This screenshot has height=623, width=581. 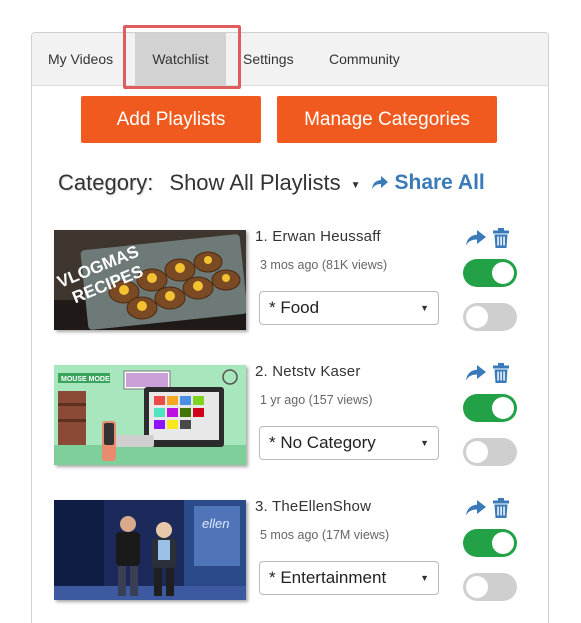 I want to click on share-all-label: Share All, so click(x=439, y=182).